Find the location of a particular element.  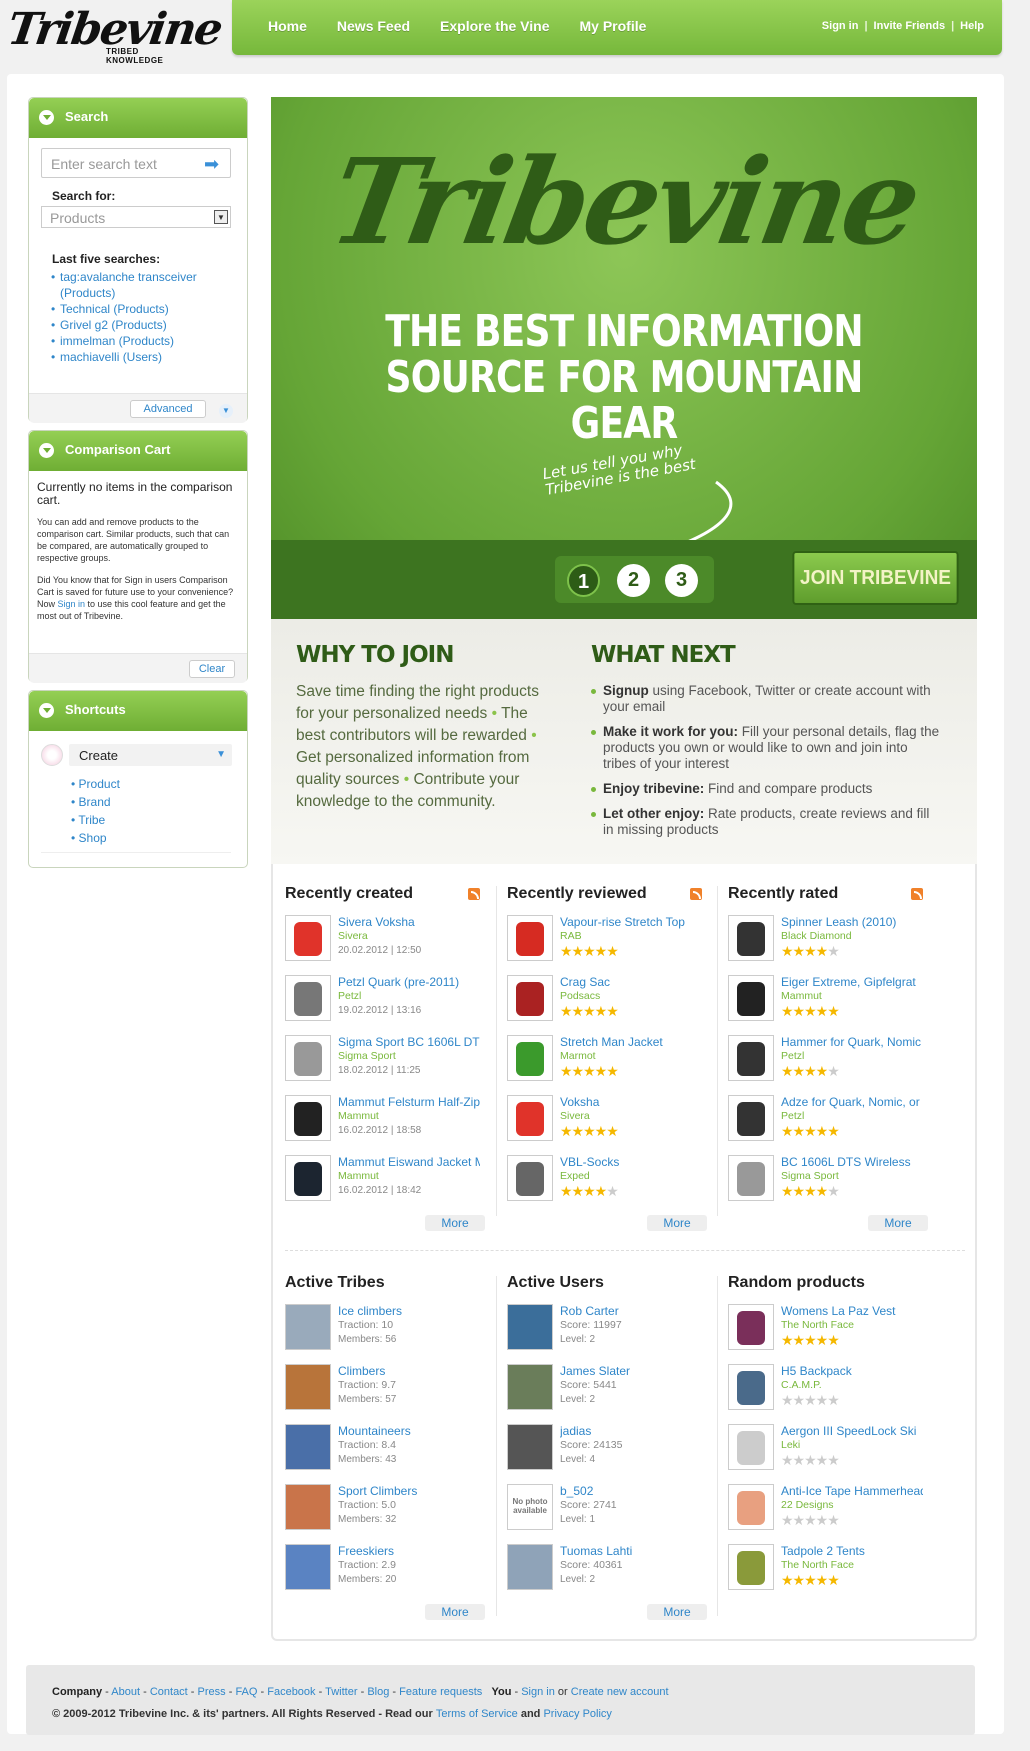

list-item: Ice climbers Traction: 10 Members: 56 is located at coordinates (385, 1329).